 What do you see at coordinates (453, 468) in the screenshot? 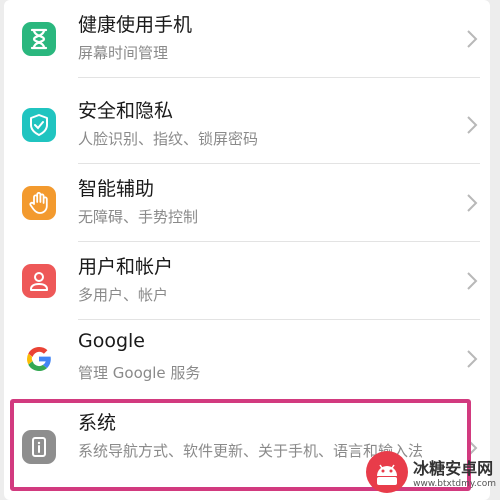
I see `watermark-title: 冰糖安卓网` at bounding box center [453, 468].